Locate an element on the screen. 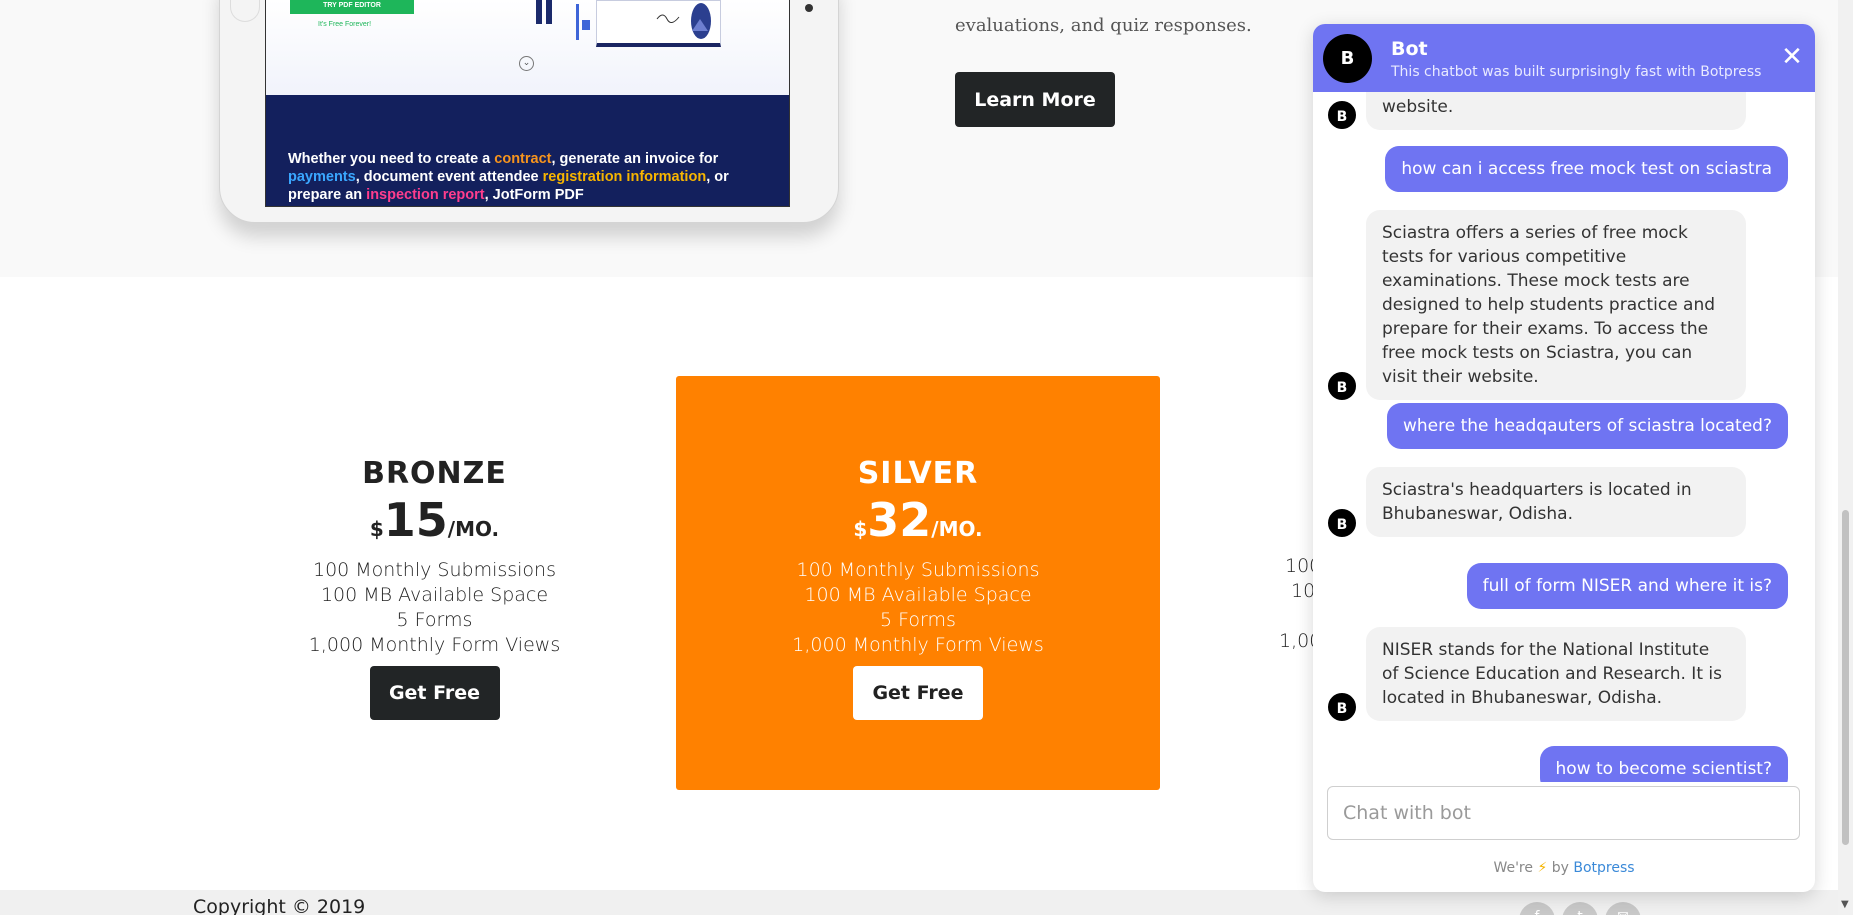  user-message: how to become scientist? is located at coordinates (1663, 764).